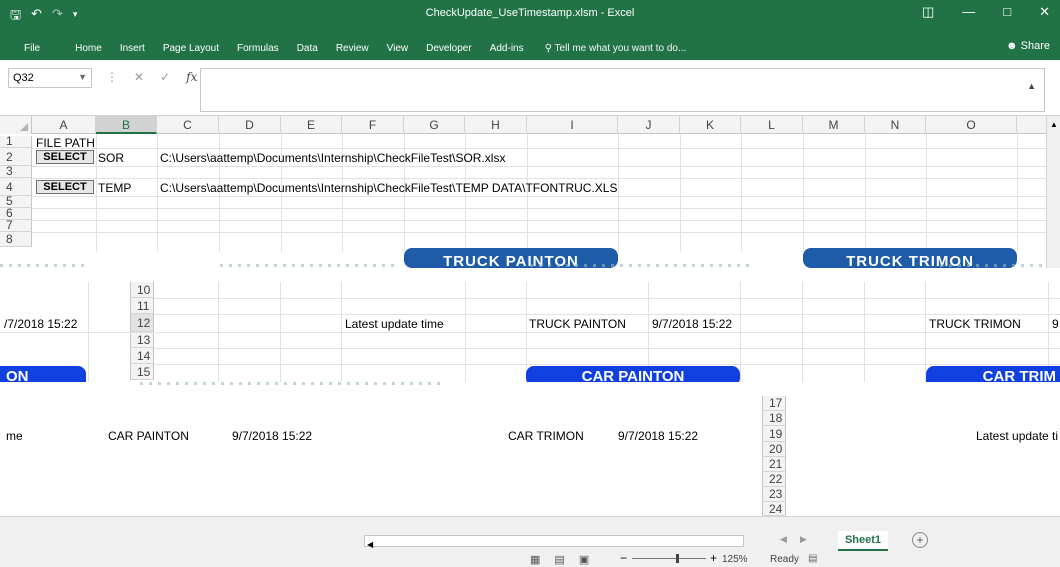  What do you see at coordinates (40, 324) in the screenshot?
I see `timestamp-left: /7/2018 15:22` at bounding box center [40, 324].